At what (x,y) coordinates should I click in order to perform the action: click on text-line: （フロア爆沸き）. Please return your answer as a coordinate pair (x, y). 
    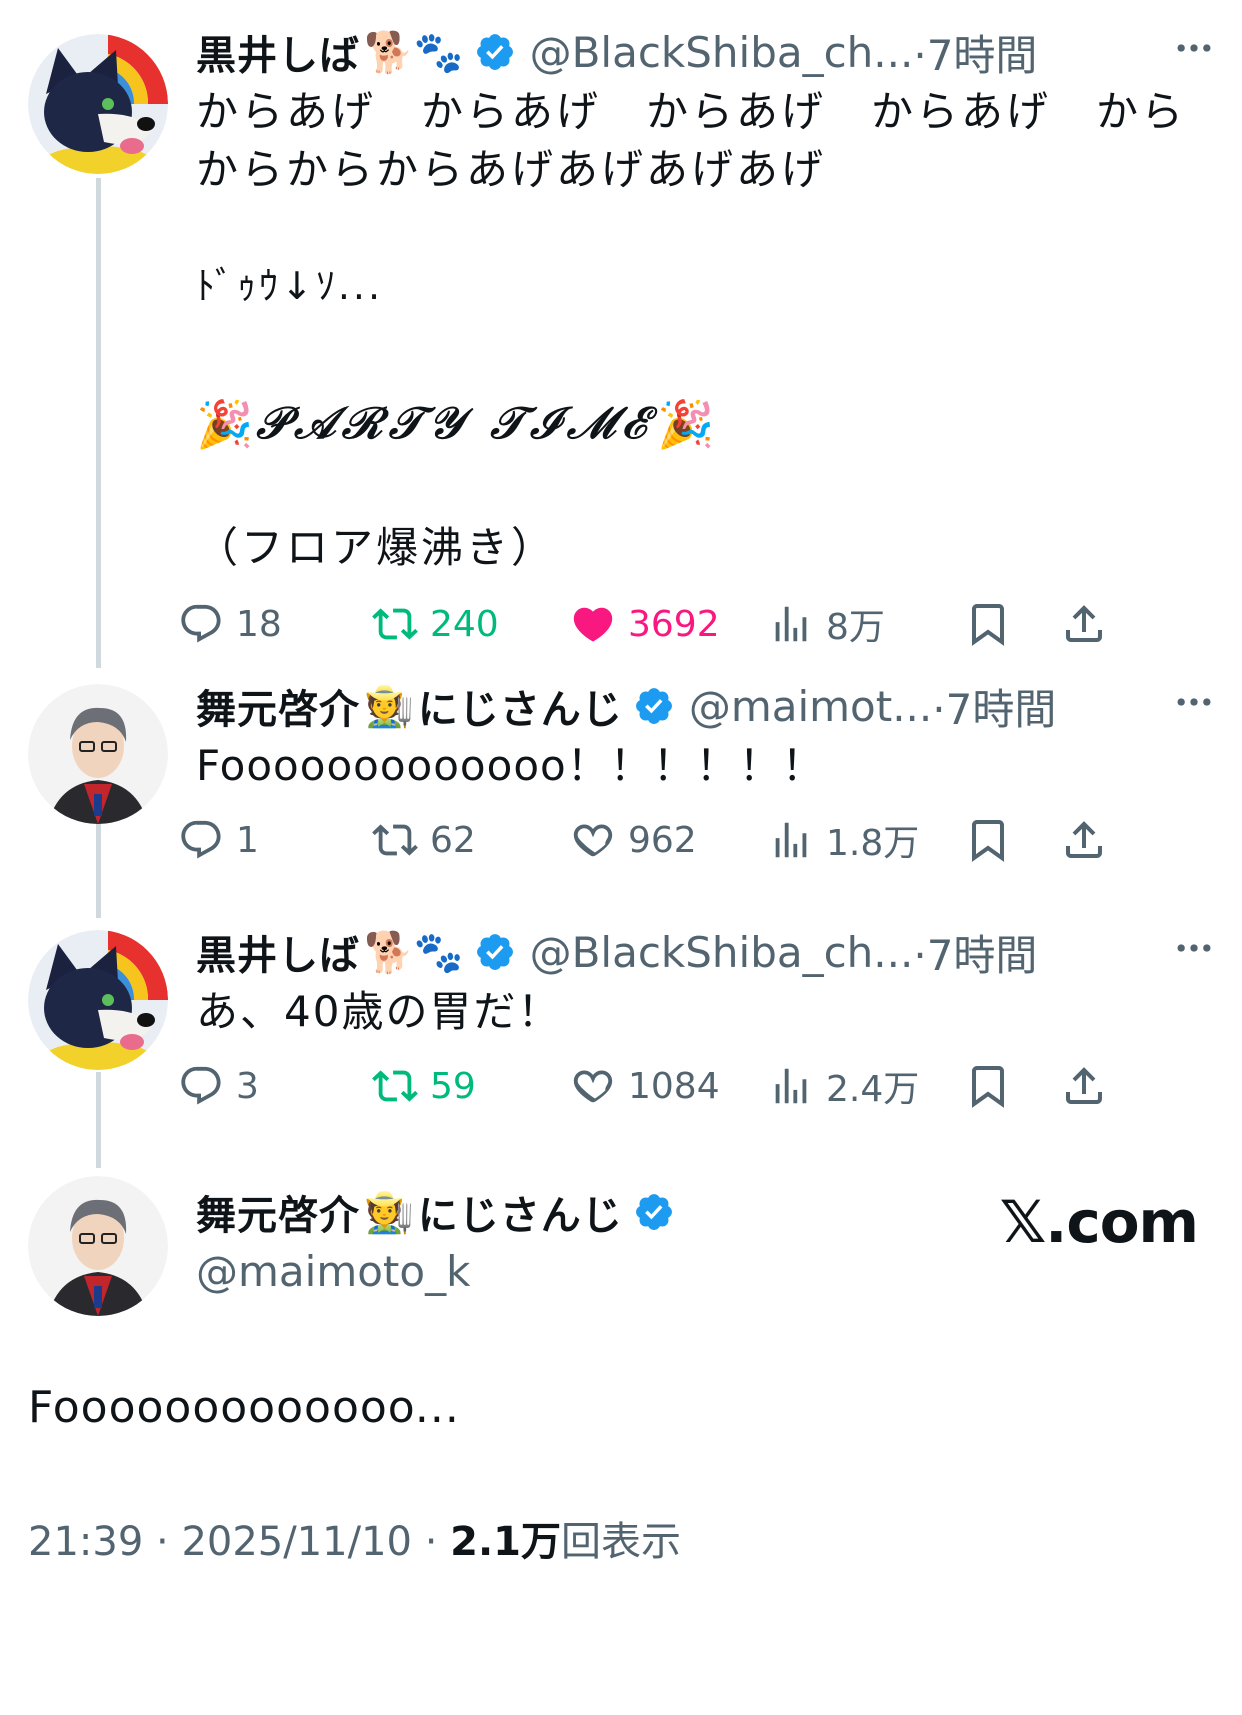
    Looking at the image, I should click on (376, 547).